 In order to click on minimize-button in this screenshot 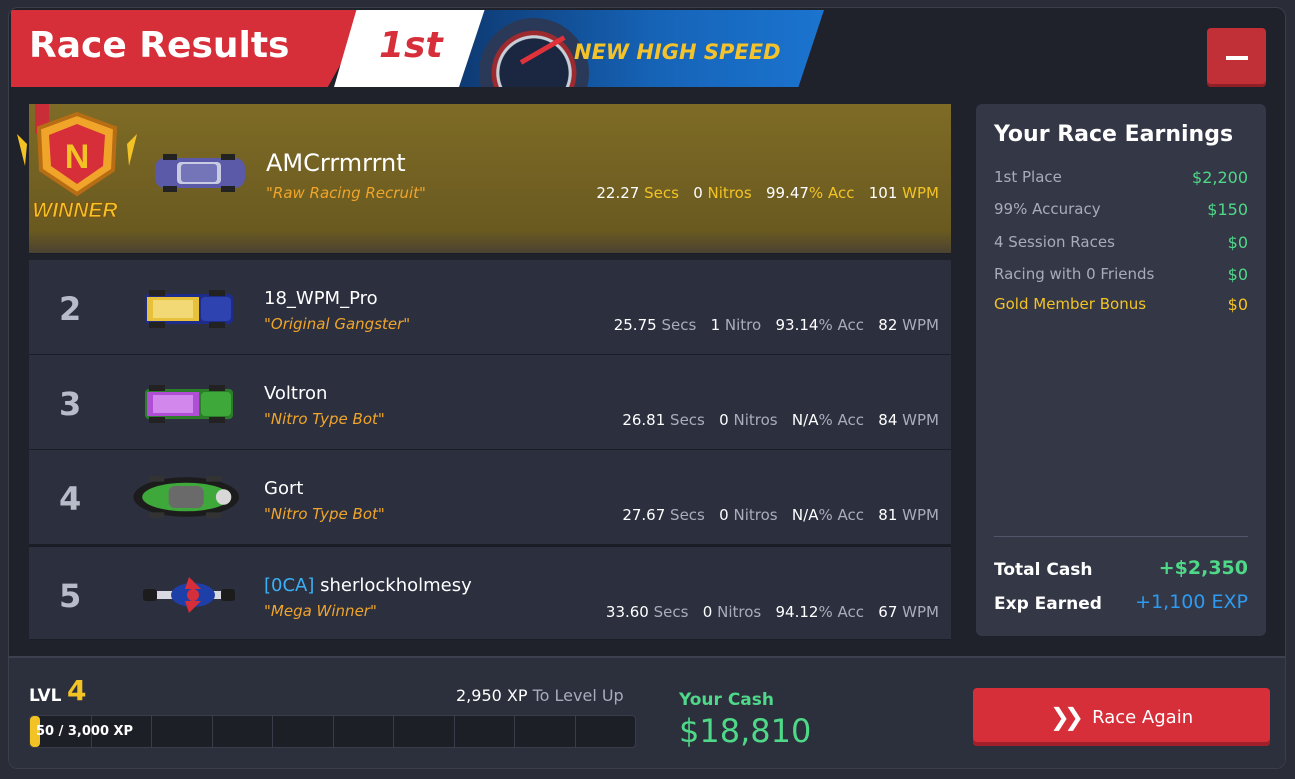, I will do `click(1236, 57)`.